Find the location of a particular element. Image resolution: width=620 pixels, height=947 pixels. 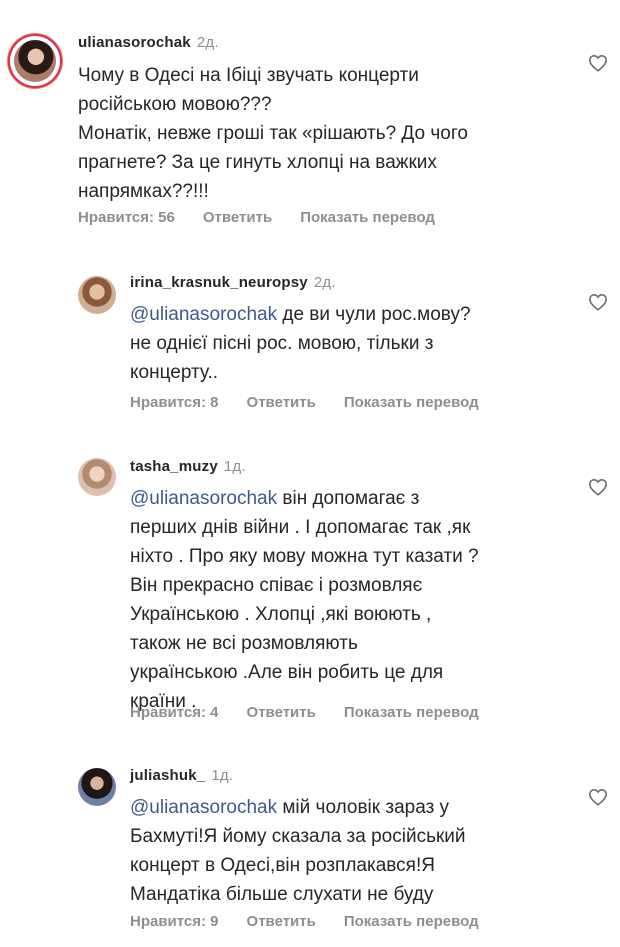

comment-username: tasha_muzy 1д. is located at coordinates (188, 466).